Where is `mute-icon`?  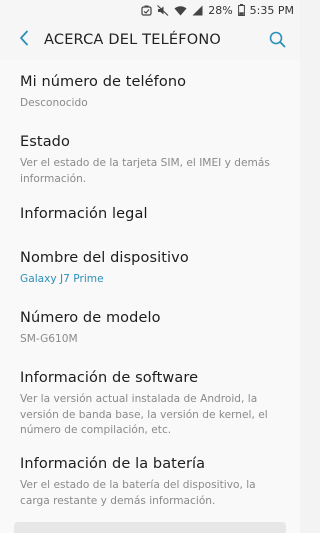
mute-icon is located at coordinates (163, 10).